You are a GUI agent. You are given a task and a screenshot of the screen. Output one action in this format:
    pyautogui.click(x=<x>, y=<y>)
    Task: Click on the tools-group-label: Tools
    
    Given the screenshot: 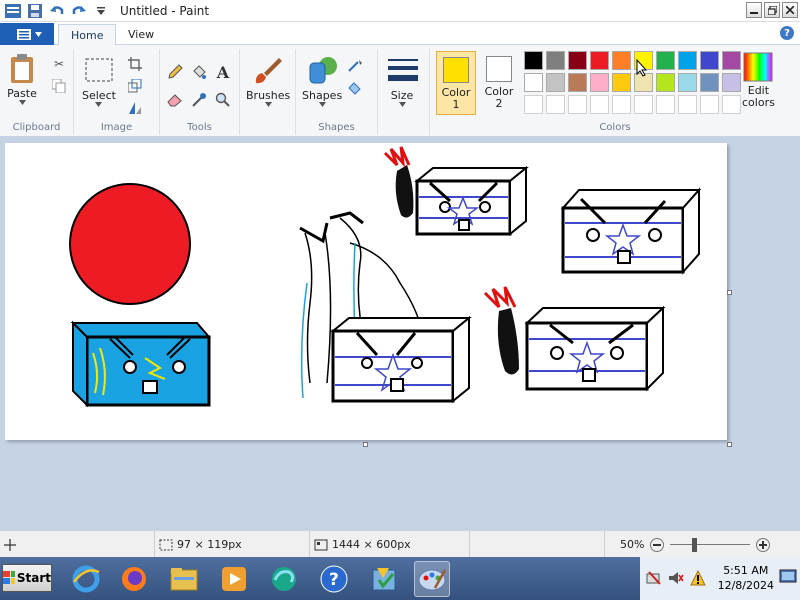 What is the action you would take?
    pyautogui.click(x=199, y=127)
    